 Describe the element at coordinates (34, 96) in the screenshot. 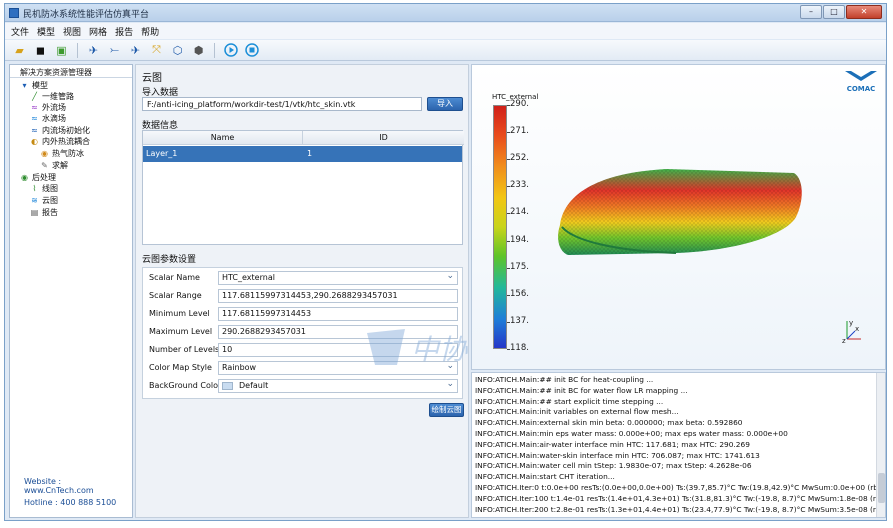

I see `pipe-icon: ╱` at that location.